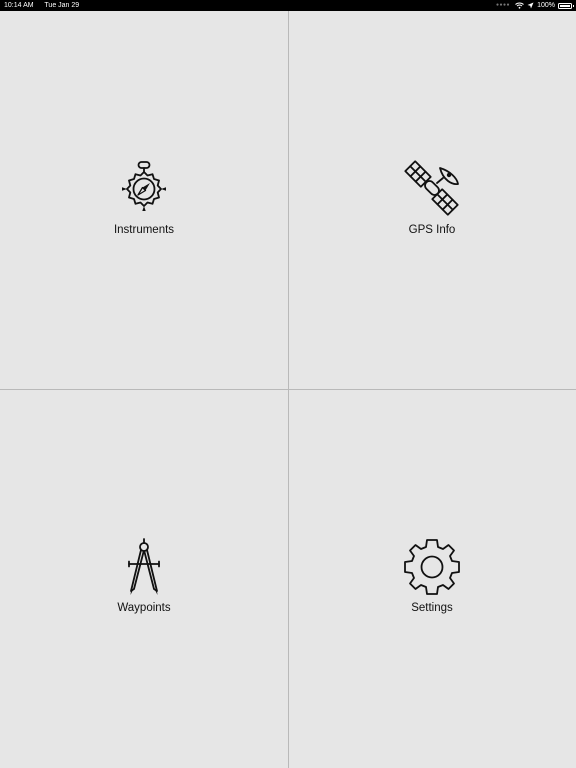  I want to click on battery-fill, so click(565, 5).